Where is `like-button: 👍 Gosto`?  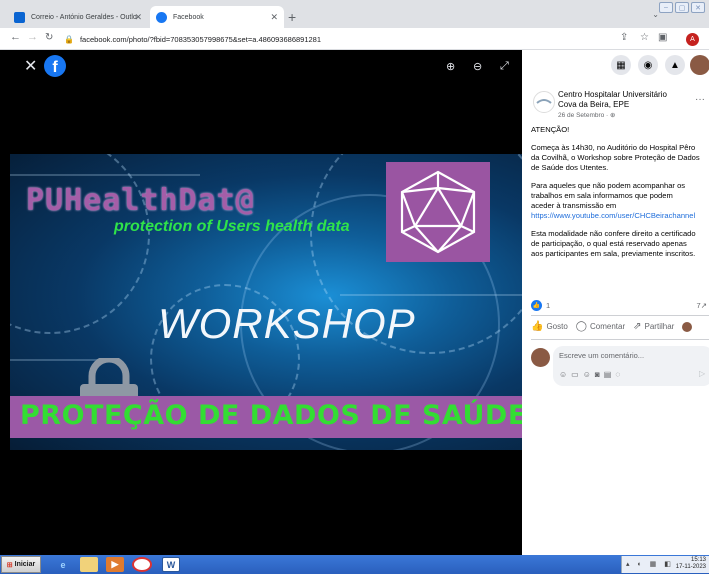 like-button: 👍 Gosto is located at coordinates (549, 326).